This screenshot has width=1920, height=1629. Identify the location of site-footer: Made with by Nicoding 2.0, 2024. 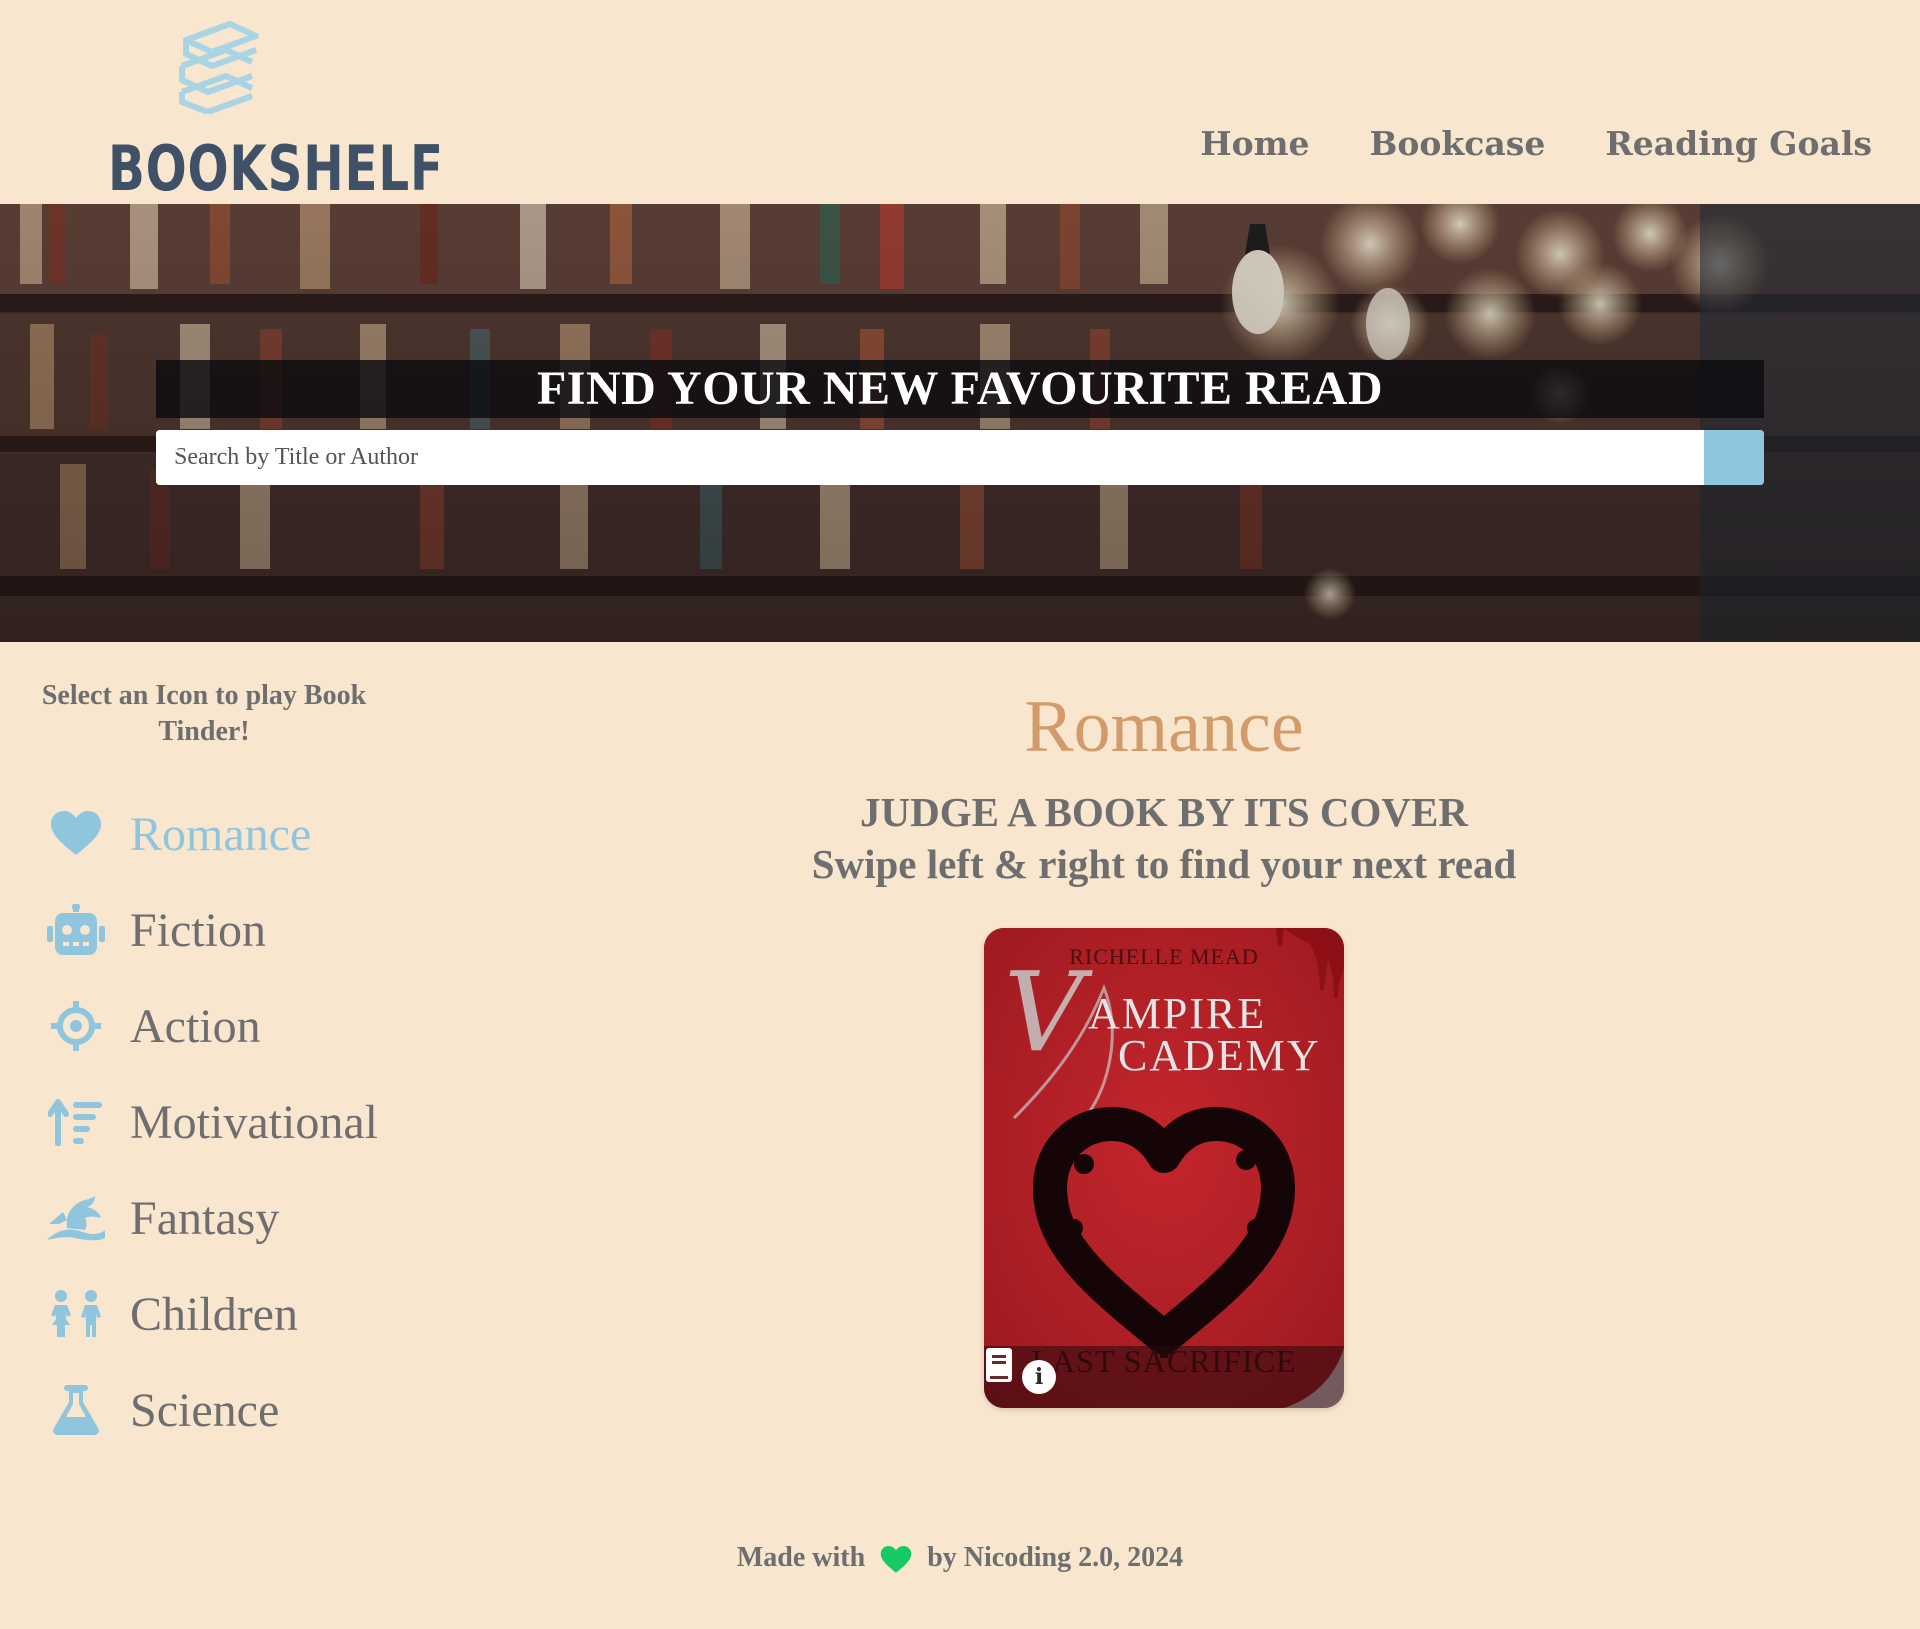
(960, 1558).